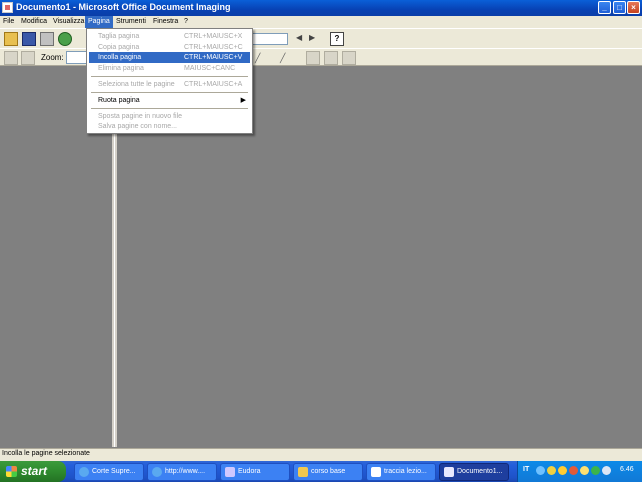 Image resolution: width=642 pixels, height=482 pixels. I want to click on menu-modifica: Modifica, so click(34, 22).